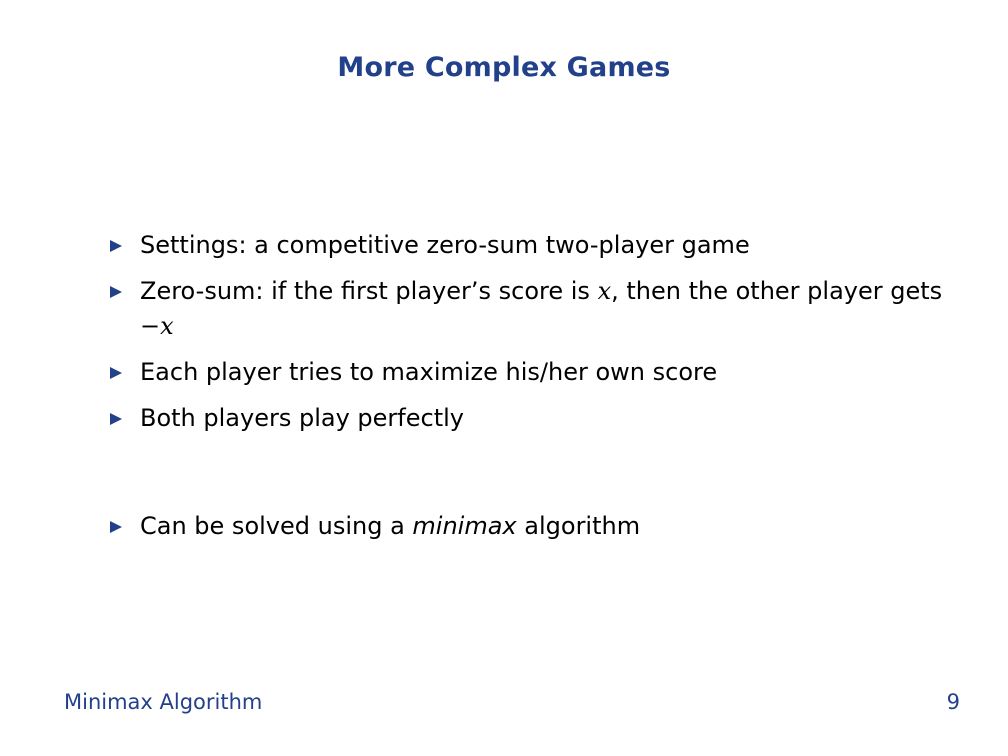  I want to click on bullet-text: algorithm, so click(578, 526).